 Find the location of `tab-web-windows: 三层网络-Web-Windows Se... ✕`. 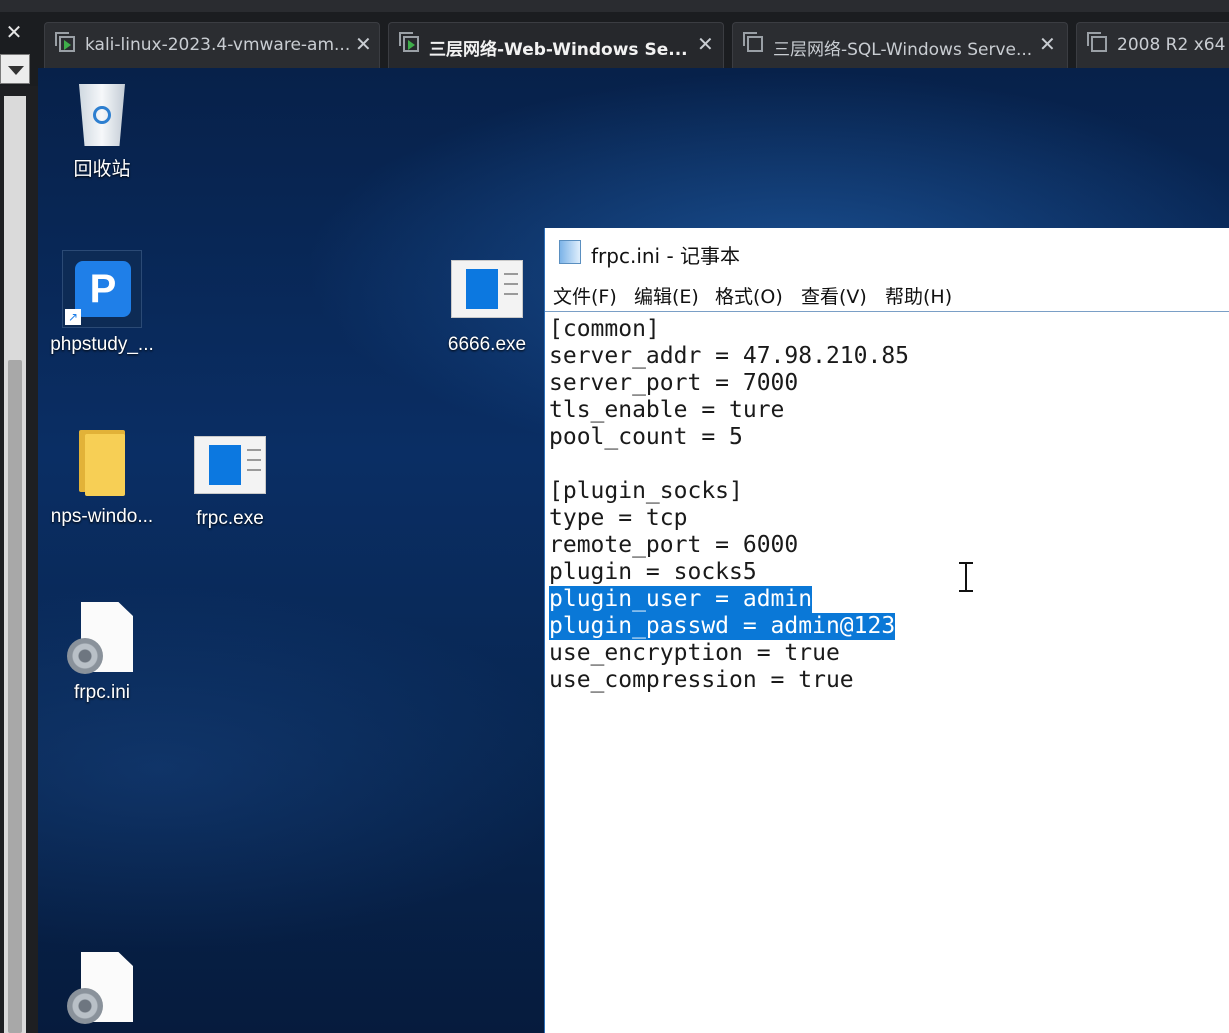

tab-web-windows: 三层网络-Web-Windows Se... ✕ is located at coordinates (556, 45).